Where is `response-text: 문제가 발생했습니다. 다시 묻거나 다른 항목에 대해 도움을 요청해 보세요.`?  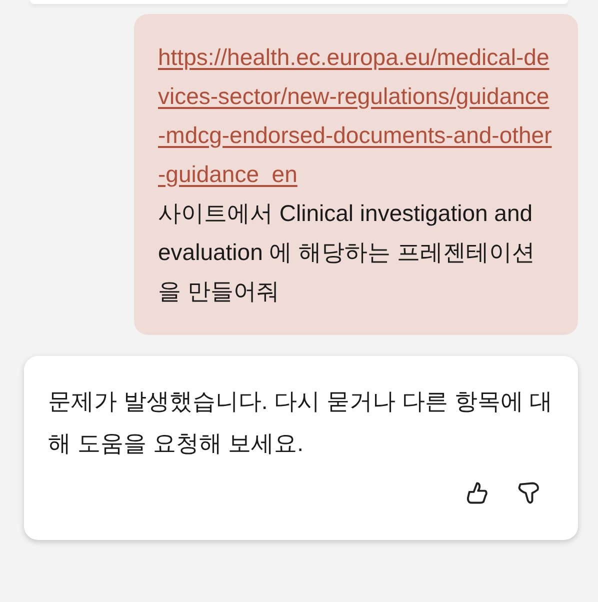
response-text: 문제가 발생했습니다. 다시 묻거나 다른 항목에 대해 도움을 요청해 보세요. is located at coordinates (301, 422).